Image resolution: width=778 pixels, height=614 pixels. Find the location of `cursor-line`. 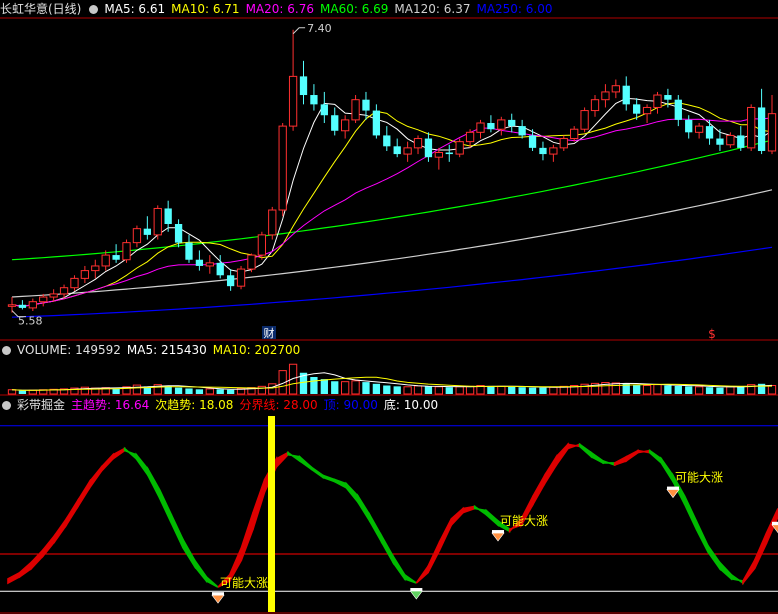

cursor-line is located at coordinates (271, 514).